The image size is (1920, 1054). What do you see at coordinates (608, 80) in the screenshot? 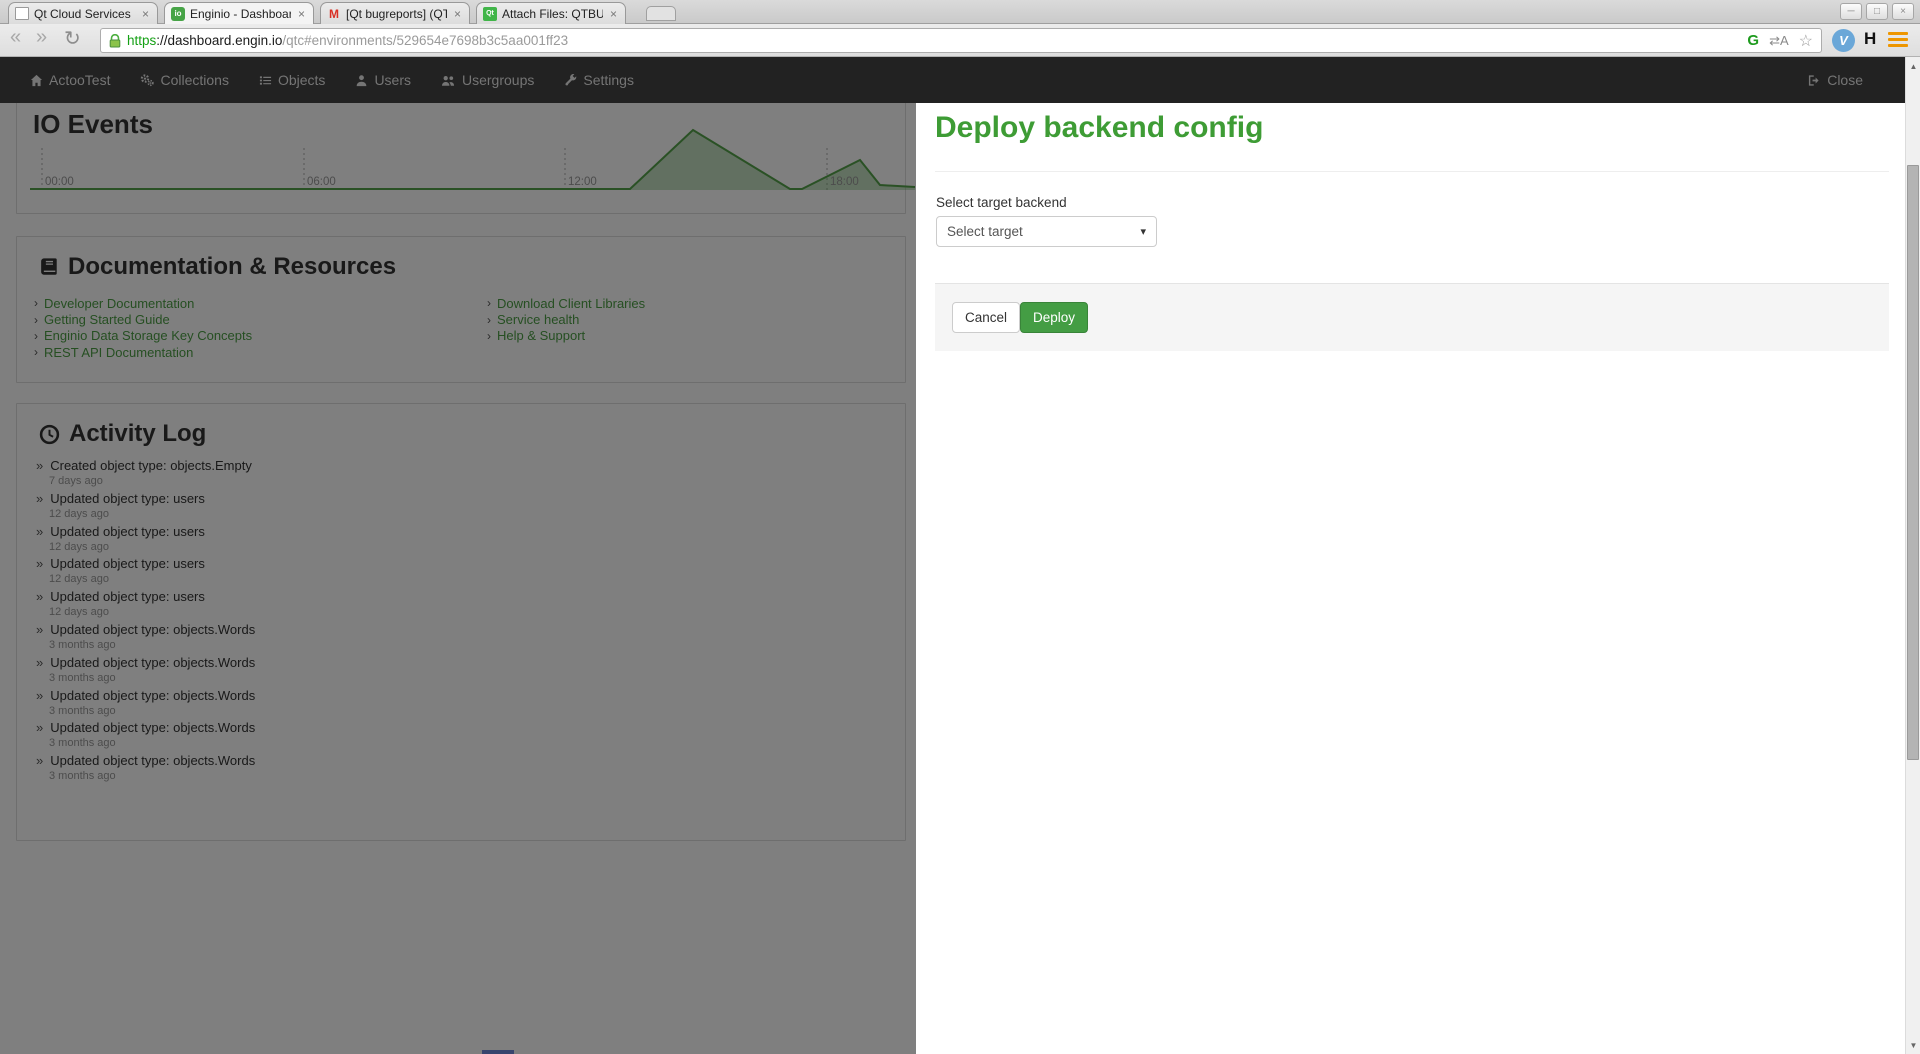
I see `nav-label: Settings` at bounding box center [608, 80].